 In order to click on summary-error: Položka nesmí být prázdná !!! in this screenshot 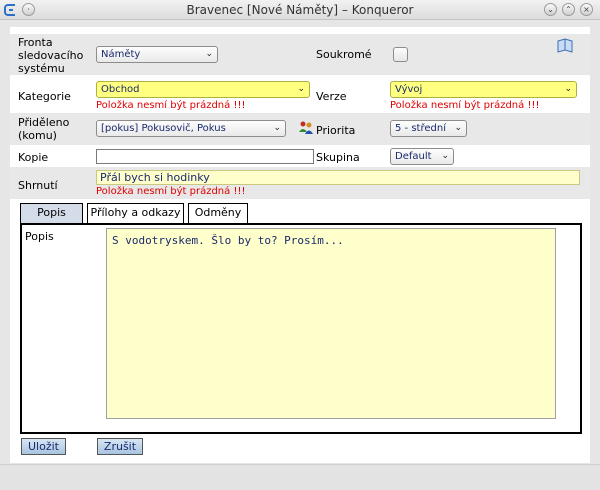, I will do `click(171, 191)`.